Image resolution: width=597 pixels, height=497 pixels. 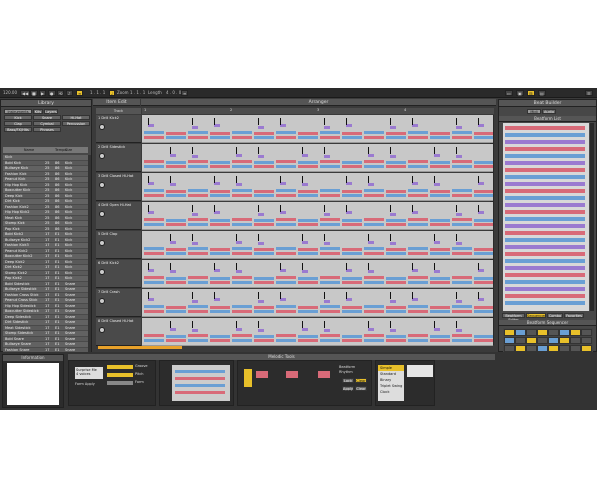 I want to click on filter-kits: Kits, so click(x=38, y=111).